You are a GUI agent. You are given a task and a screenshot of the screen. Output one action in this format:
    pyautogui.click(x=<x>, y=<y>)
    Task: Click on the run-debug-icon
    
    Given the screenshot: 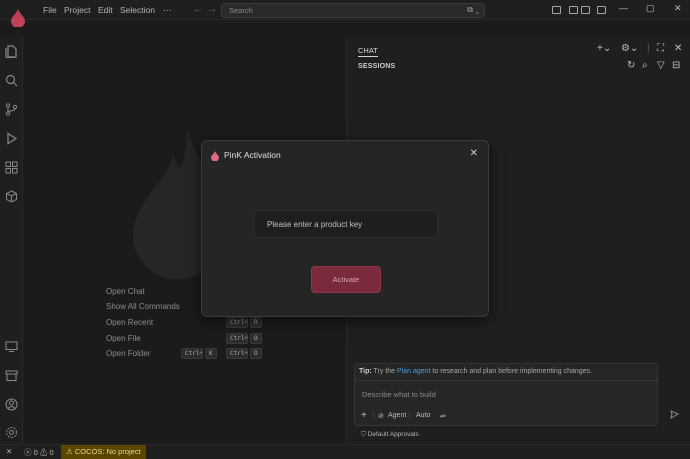 What is the action you would take?
    pyautogui.click(x=11, y=138)
    